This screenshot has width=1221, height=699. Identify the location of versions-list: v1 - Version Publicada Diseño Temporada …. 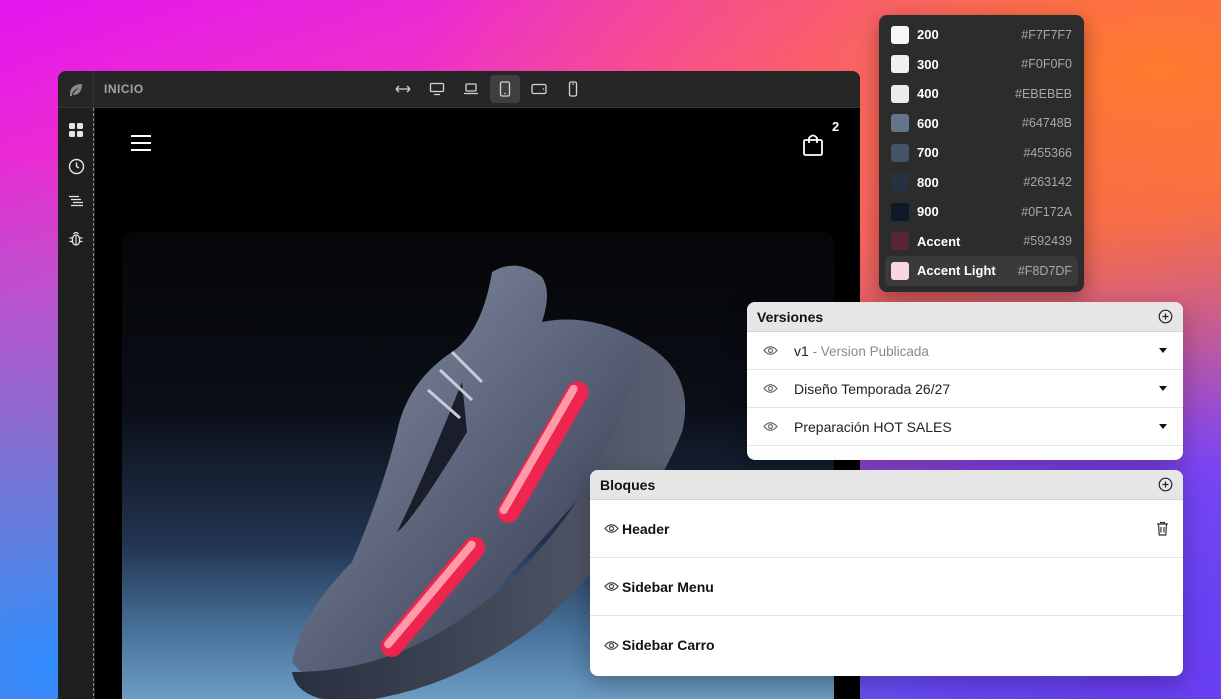
(965, 389).